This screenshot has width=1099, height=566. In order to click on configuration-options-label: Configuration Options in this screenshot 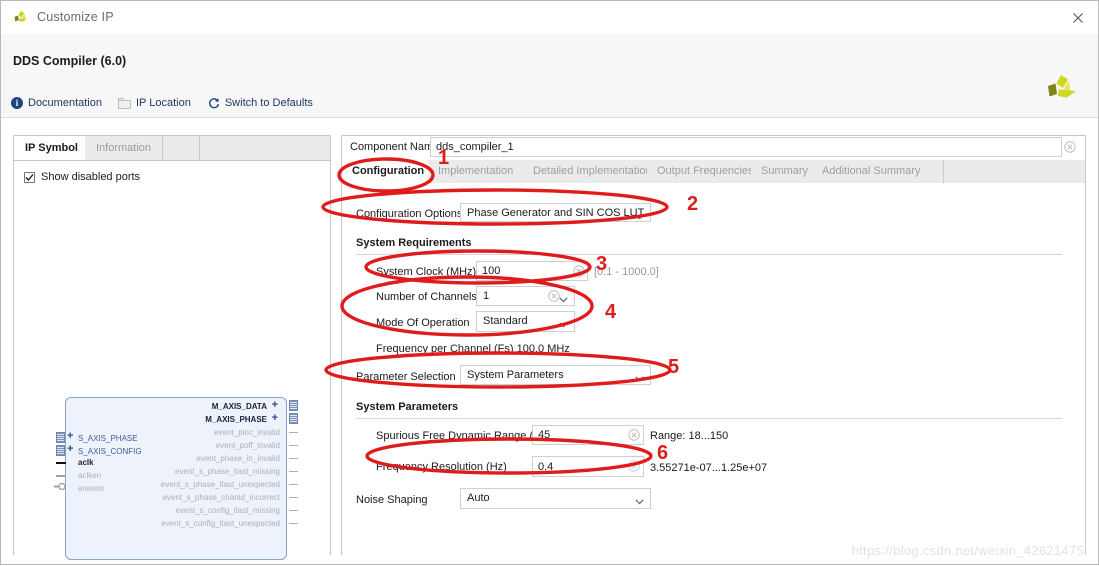, I will do `click(409, 214)`.